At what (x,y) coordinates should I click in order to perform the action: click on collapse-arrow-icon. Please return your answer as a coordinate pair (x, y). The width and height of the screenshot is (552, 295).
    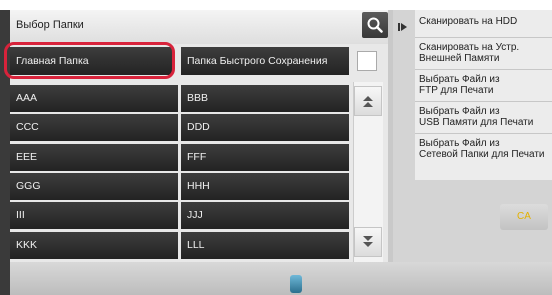
    Looking at the image, I should click on (404, 27).